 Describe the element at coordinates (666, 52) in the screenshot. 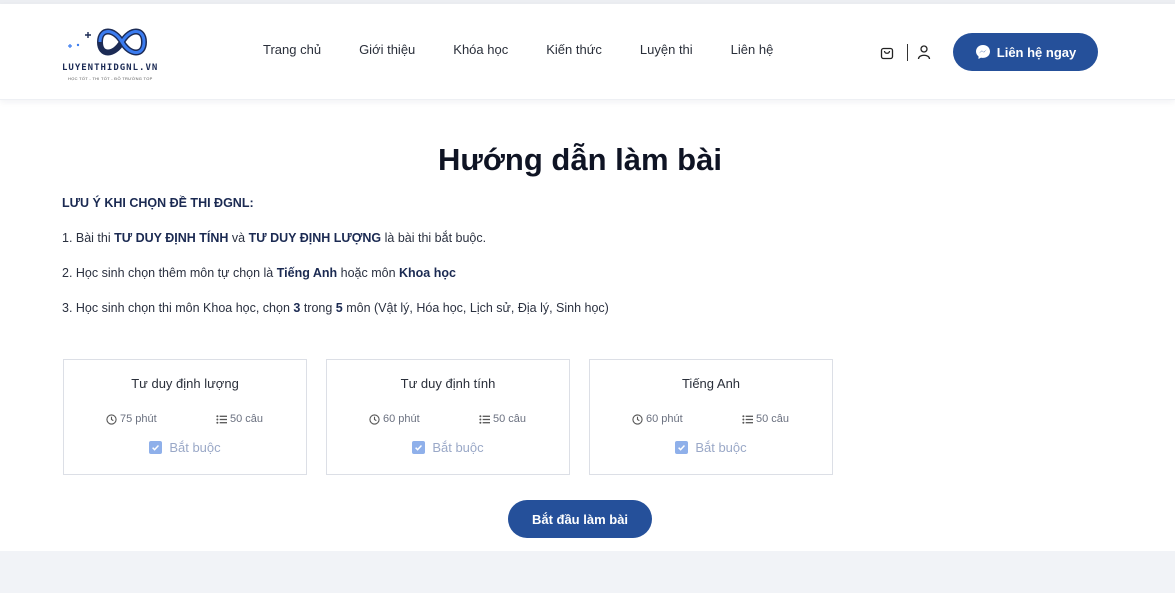

I see `nav-item-exam-practice: Luyện thi` at that location.